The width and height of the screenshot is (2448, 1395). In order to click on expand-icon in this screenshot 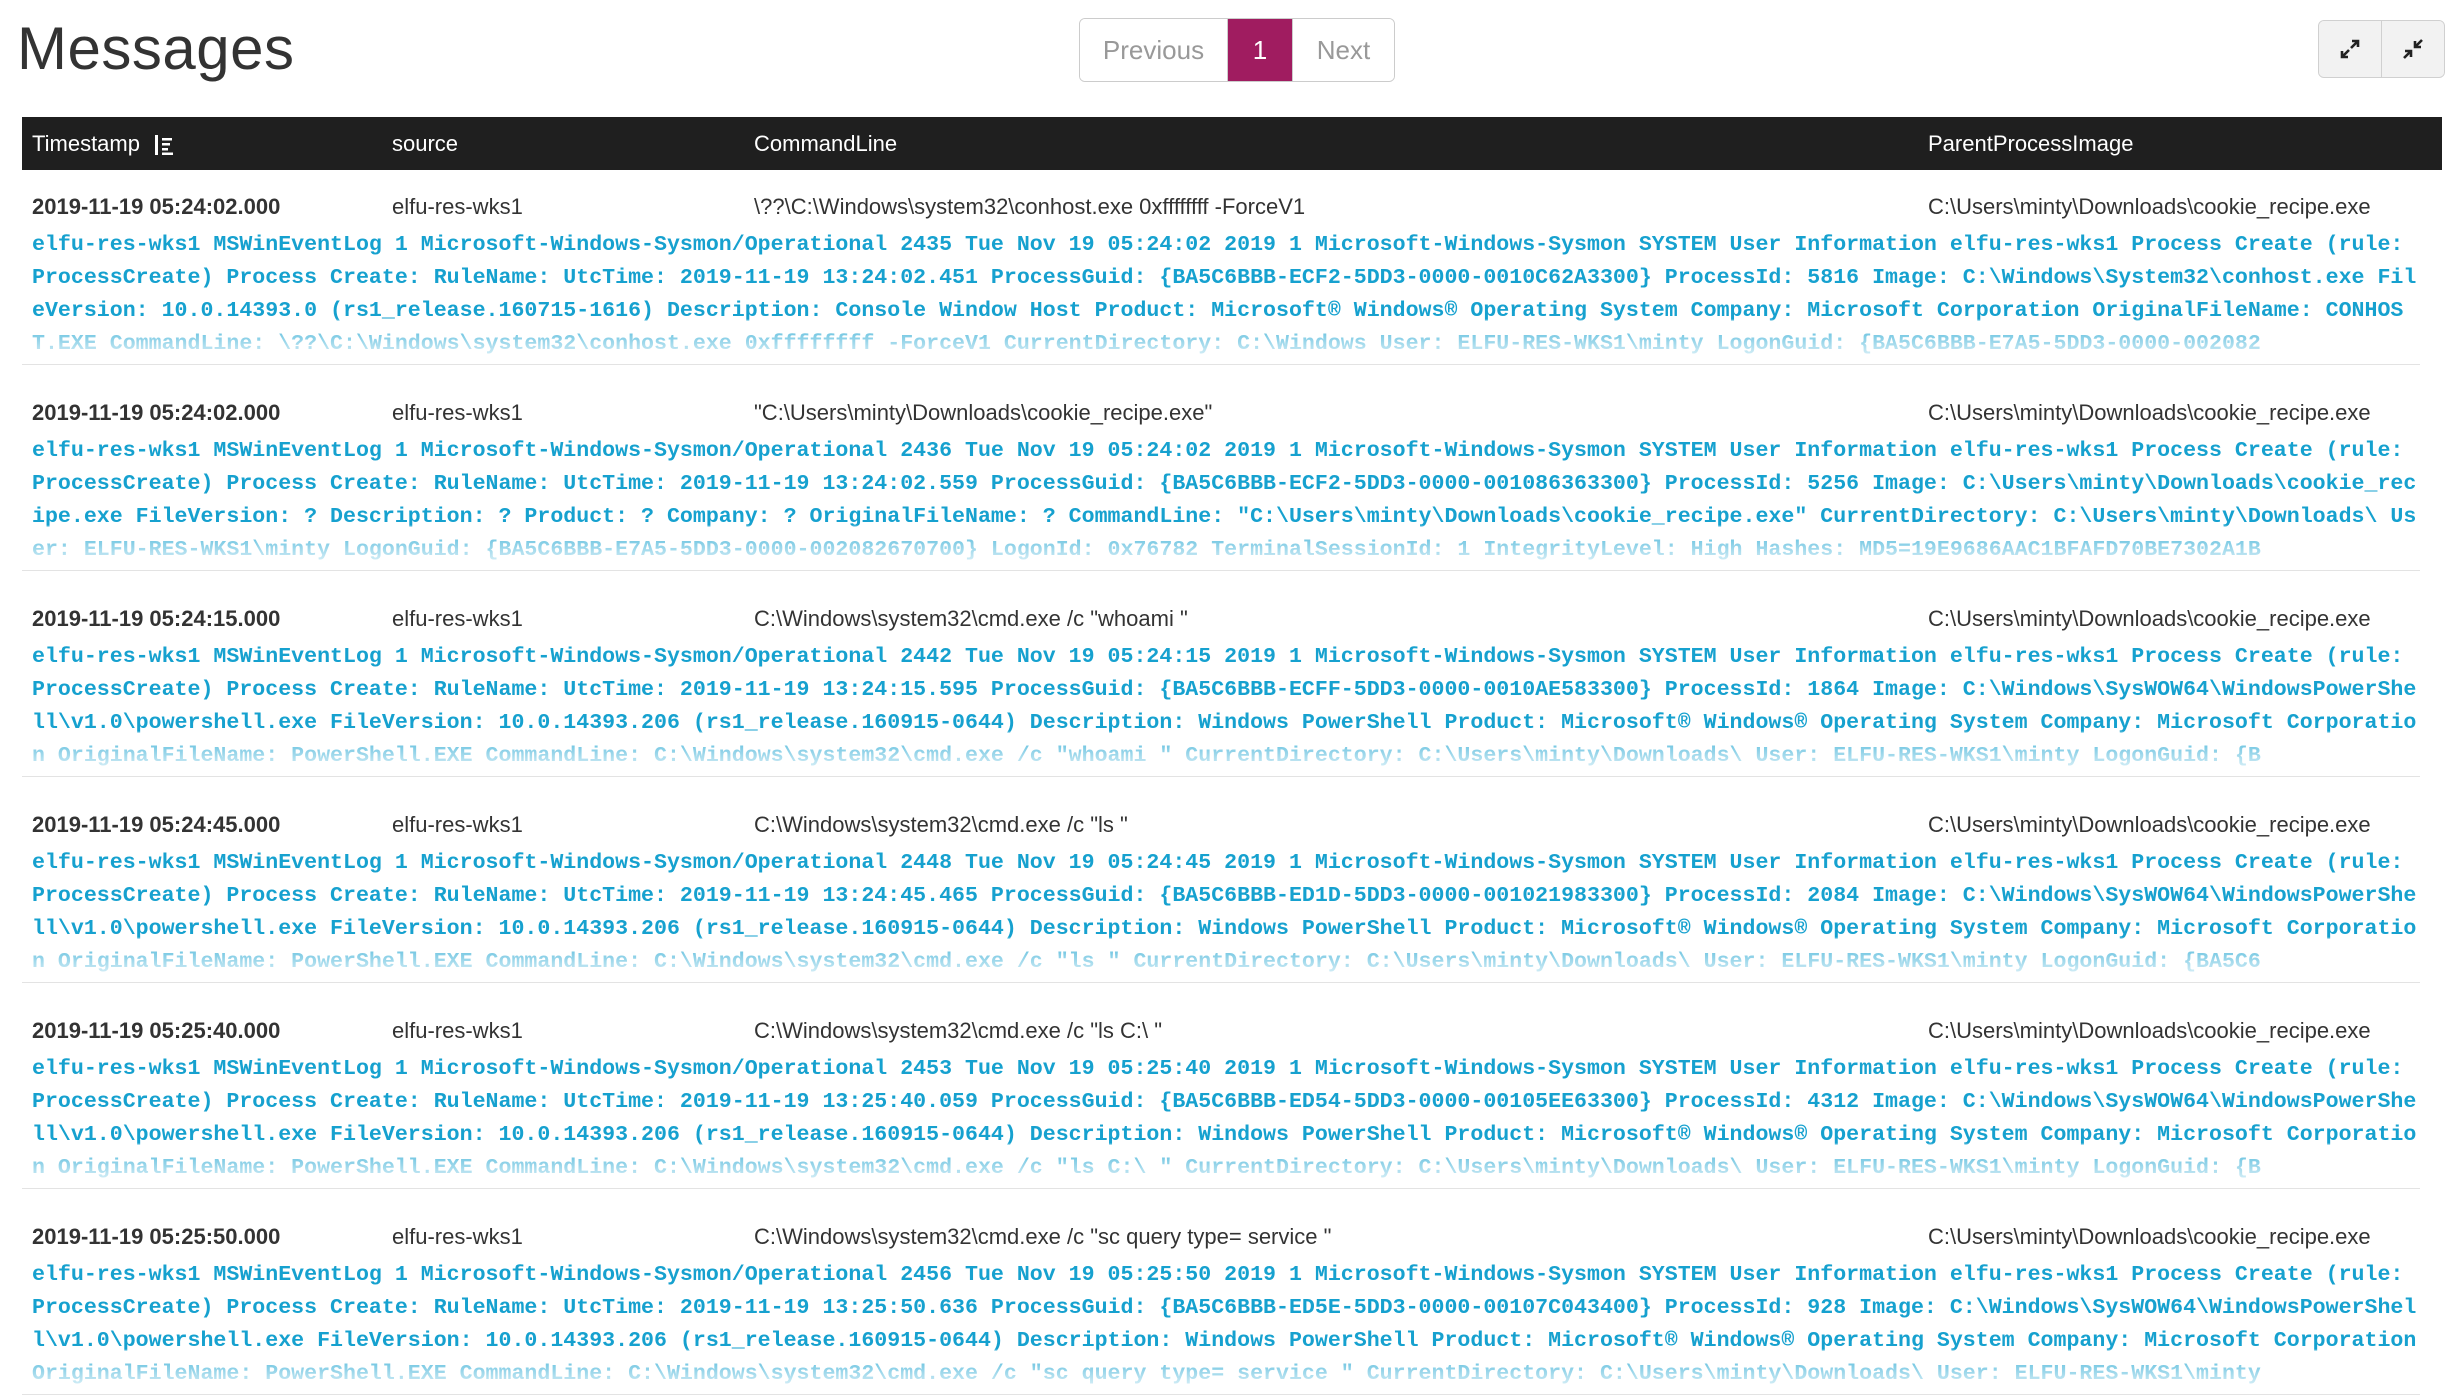, I will do `click(2350, 49)`.